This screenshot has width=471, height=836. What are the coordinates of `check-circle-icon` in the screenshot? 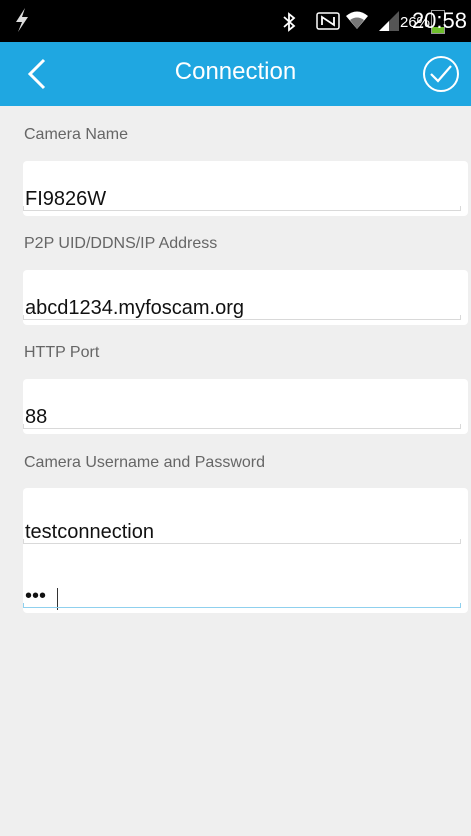 It's located at (441, 74).